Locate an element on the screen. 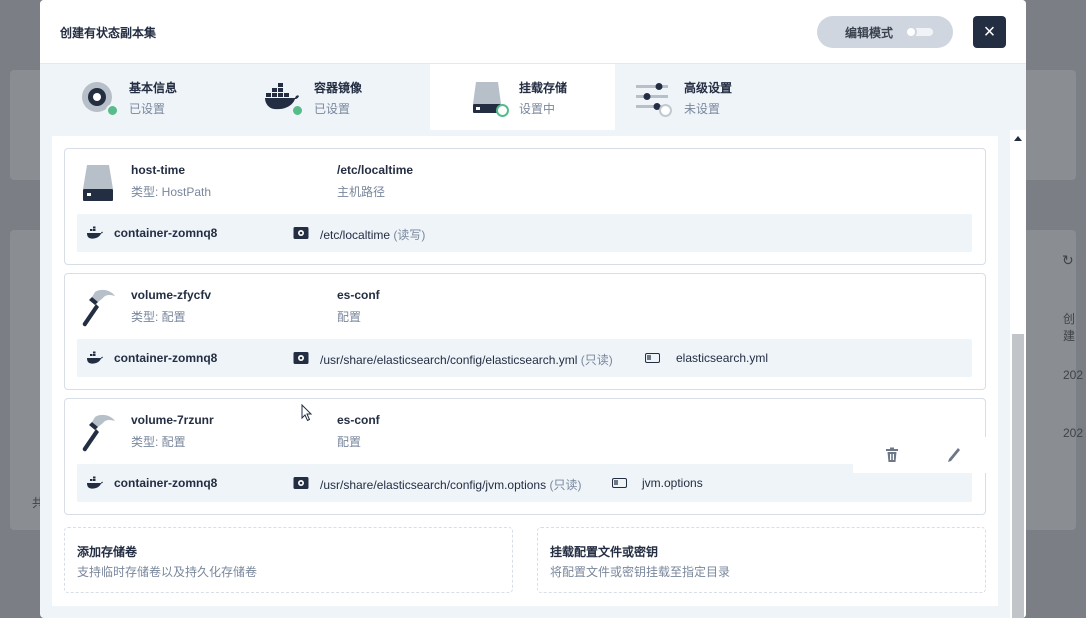 The height and width of the screenshot is (618, 1086). mount-config-or-secret-button: 挂载配置文件或密钥 将配置文件或密钥挂载至指定目录 is located at coordinates (761, 560).